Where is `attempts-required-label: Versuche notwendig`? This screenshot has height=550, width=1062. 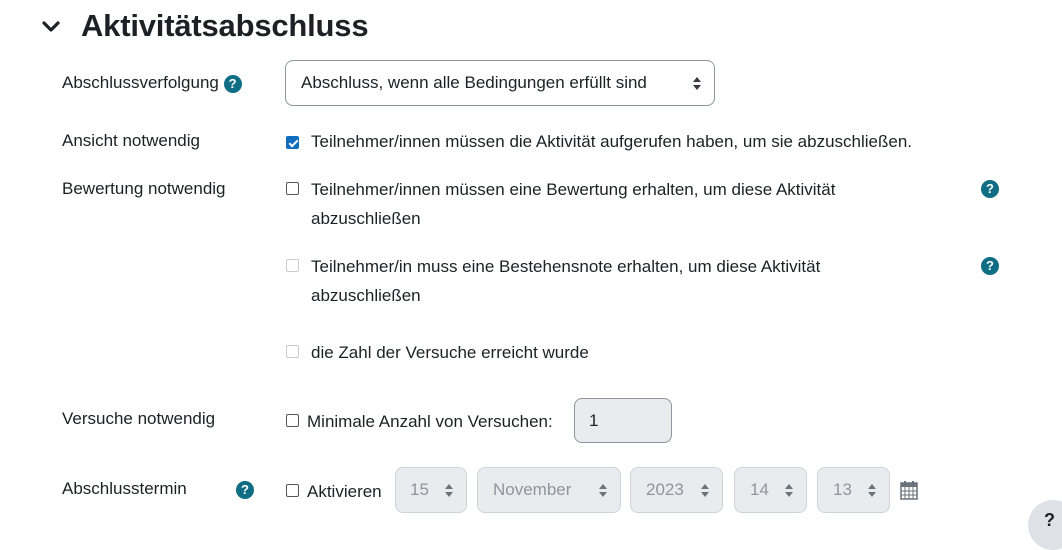 attempts-required-label: Versuche notwendig is located at coordinates (139, 418).